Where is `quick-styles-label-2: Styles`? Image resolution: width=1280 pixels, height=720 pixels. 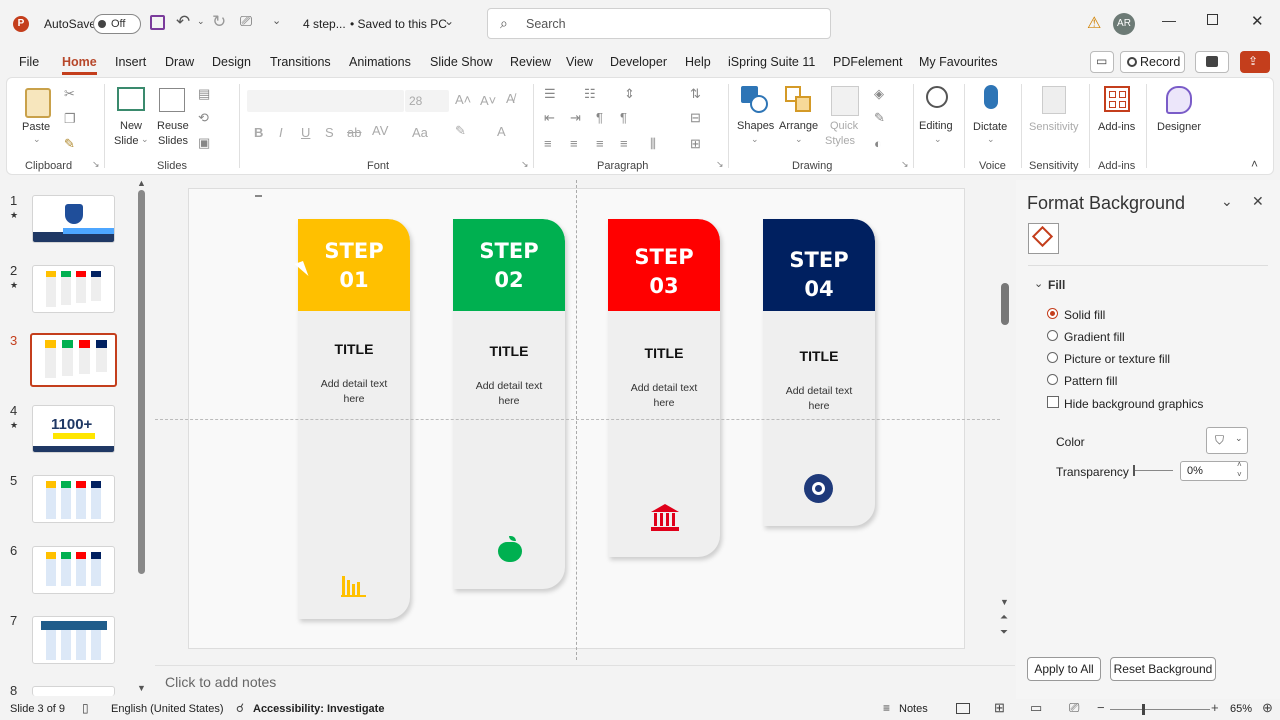
quick-styles-label-2: Styles is located at coordinates (840, 141).